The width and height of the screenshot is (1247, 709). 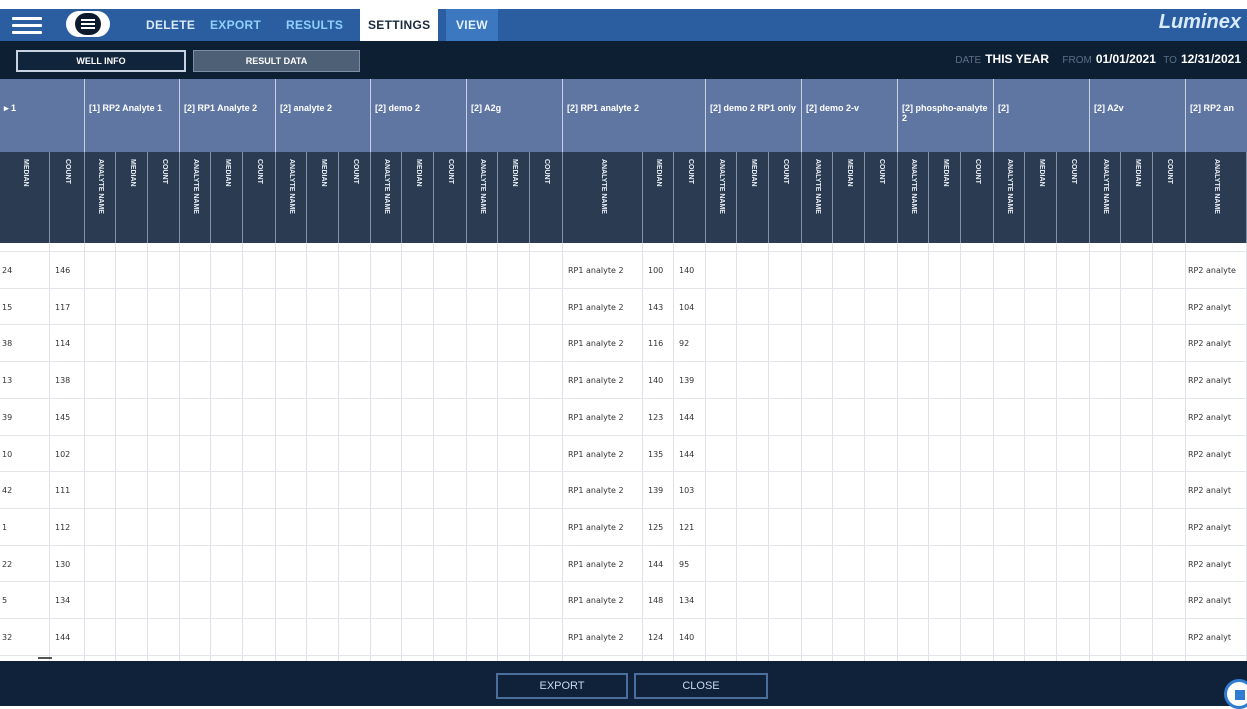 I want to click on nav-view: VIEW, so click(x=472, y=25).